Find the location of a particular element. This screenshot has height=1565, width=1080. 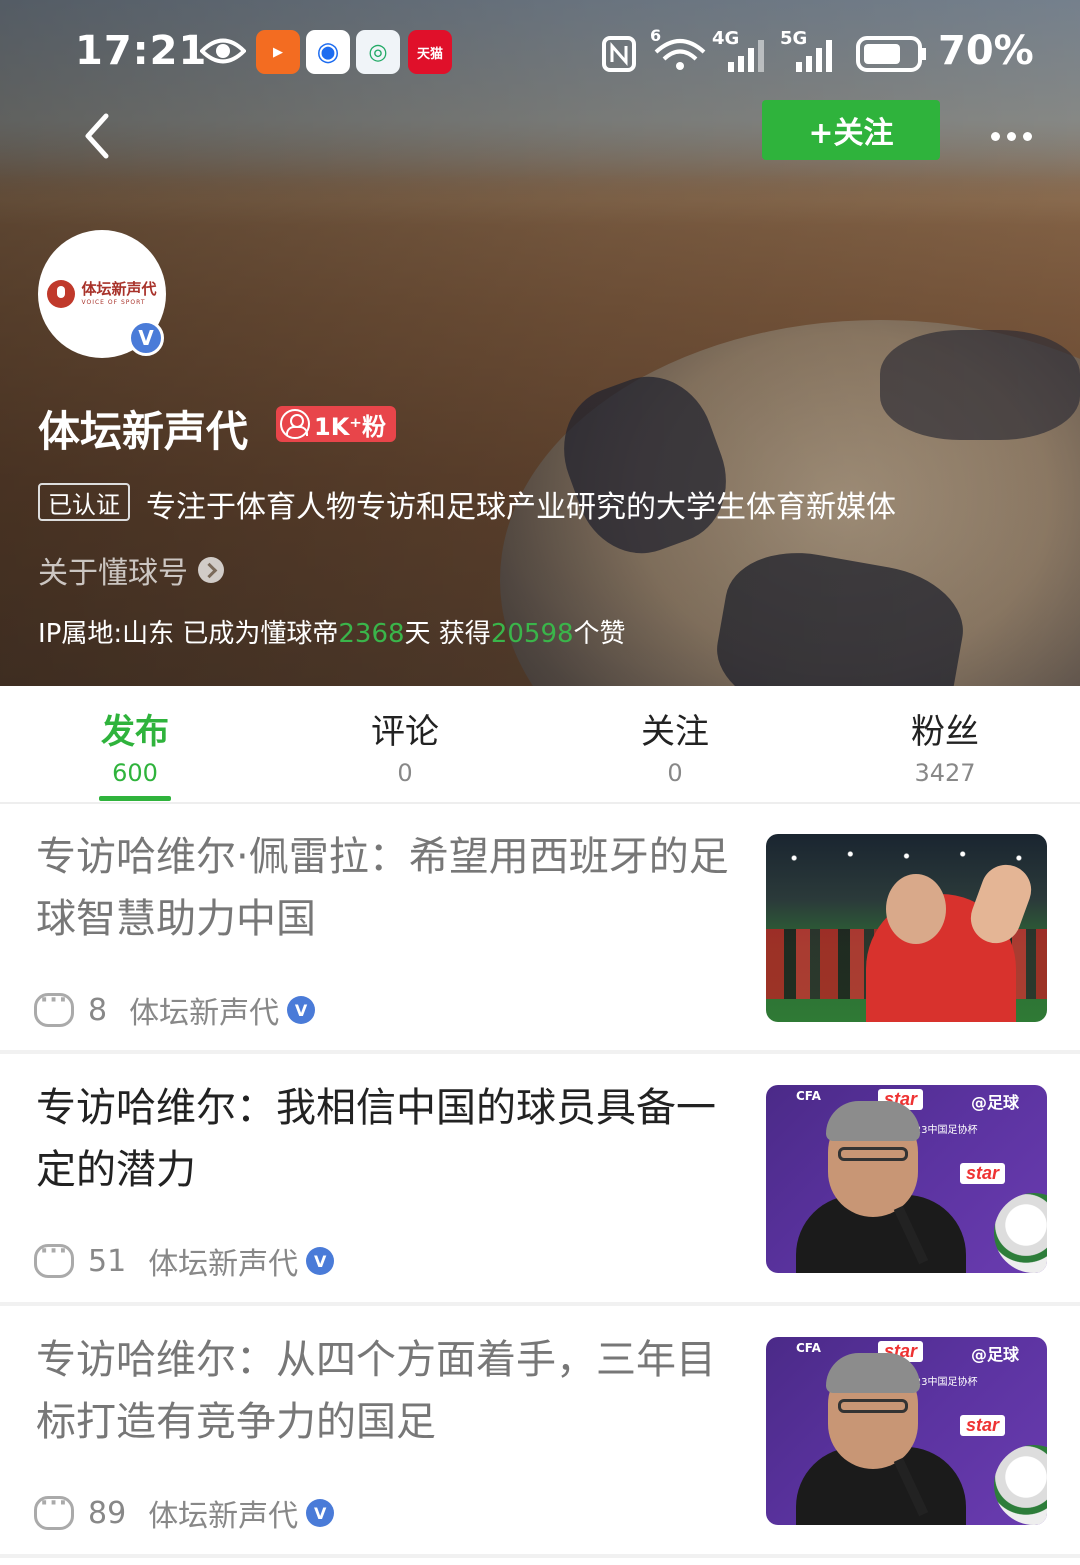

about-link: 关于懂球号 is located at coordinates (131, 570).